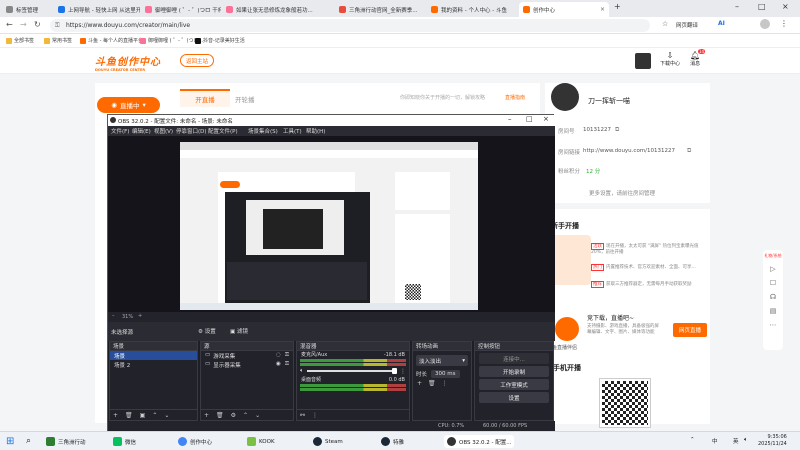  I want to click on browser-tab-active: 创作中心 ×, so click(564, 9).